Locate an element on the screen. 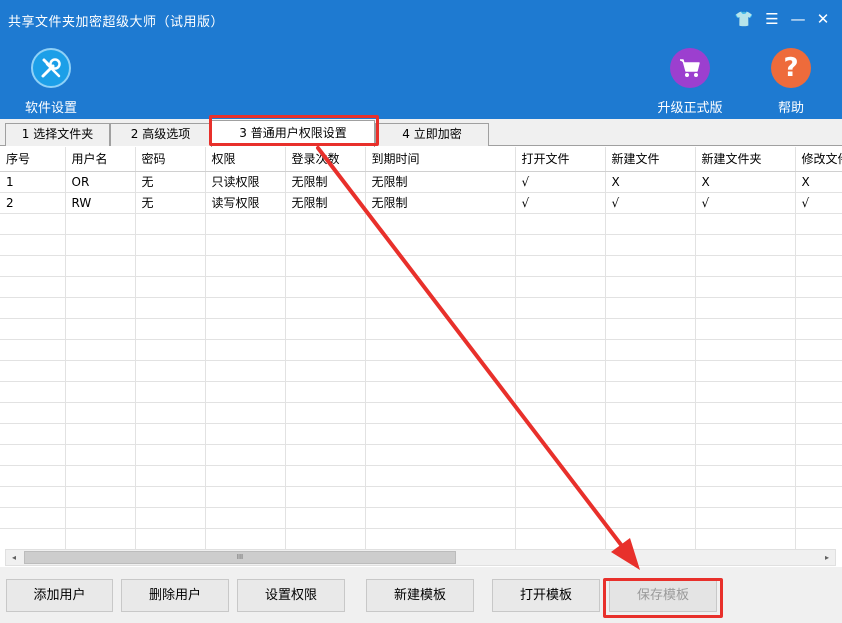 The image size is (842, 623). table-cell: √ is located at coordinates (560, 203).